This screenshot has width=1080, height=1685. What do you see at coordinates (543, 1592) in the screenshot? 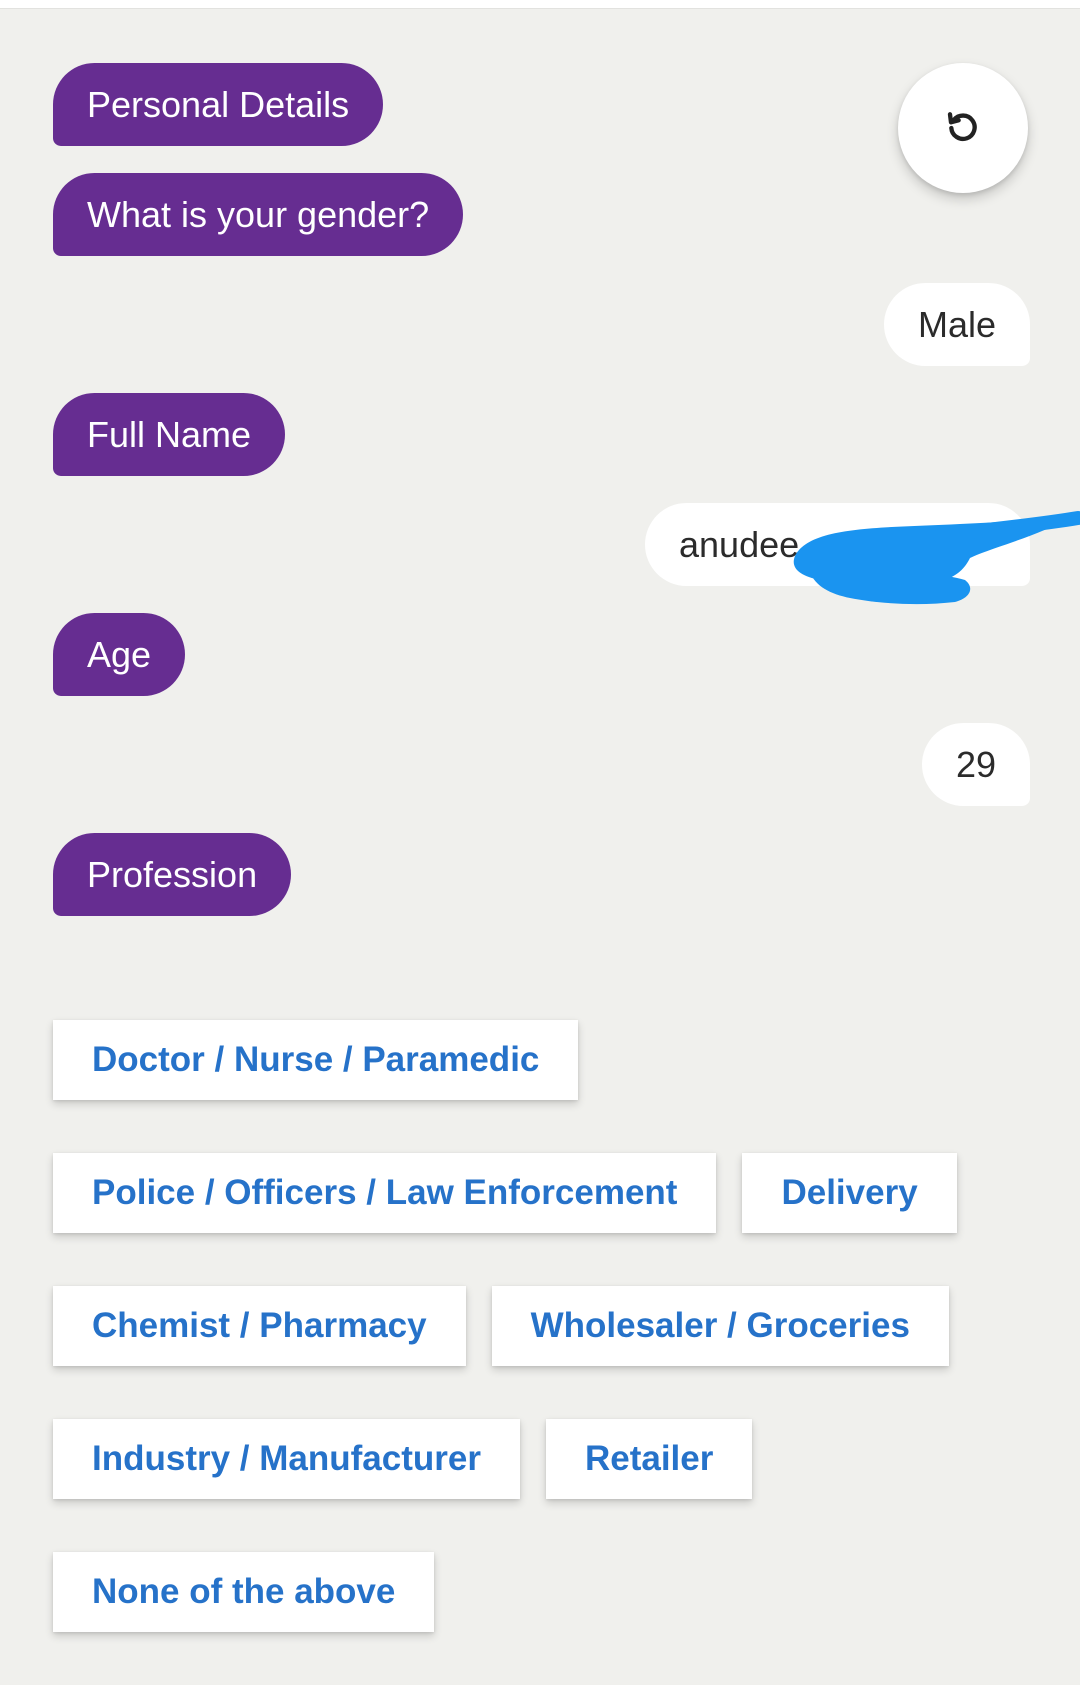
I see `options-row-5: None of the above` at bounding box center [543, 1592].